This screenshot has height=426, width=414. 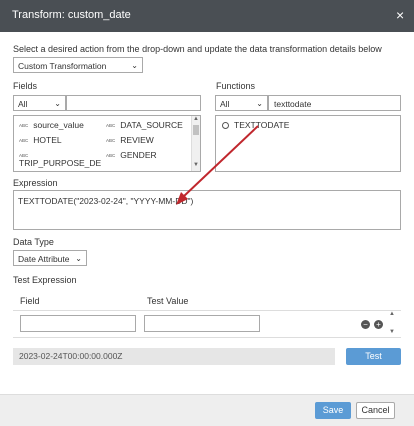 I want to click on test-value-header: Test Value, so click(x=168, y=301).